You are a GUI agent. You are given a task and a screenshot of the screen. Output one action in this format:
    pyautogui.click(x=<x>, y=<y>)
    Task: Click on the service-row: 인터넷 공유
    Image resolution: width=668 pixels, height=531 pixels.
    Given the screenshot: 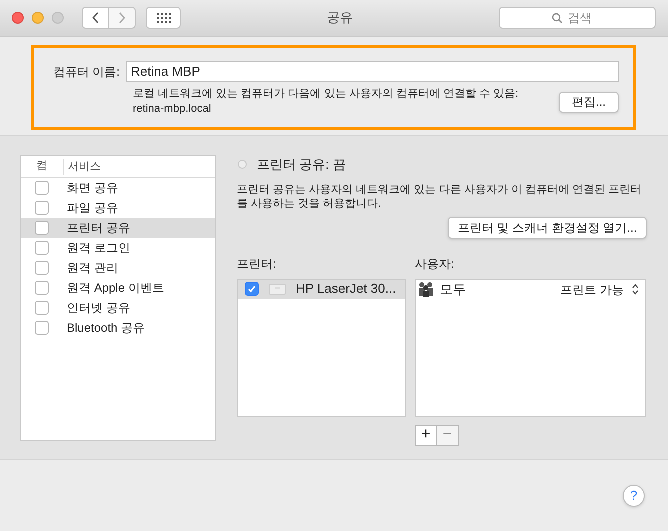 What is the action you would take?
    pyautogui.click(x=118, y=308)
    